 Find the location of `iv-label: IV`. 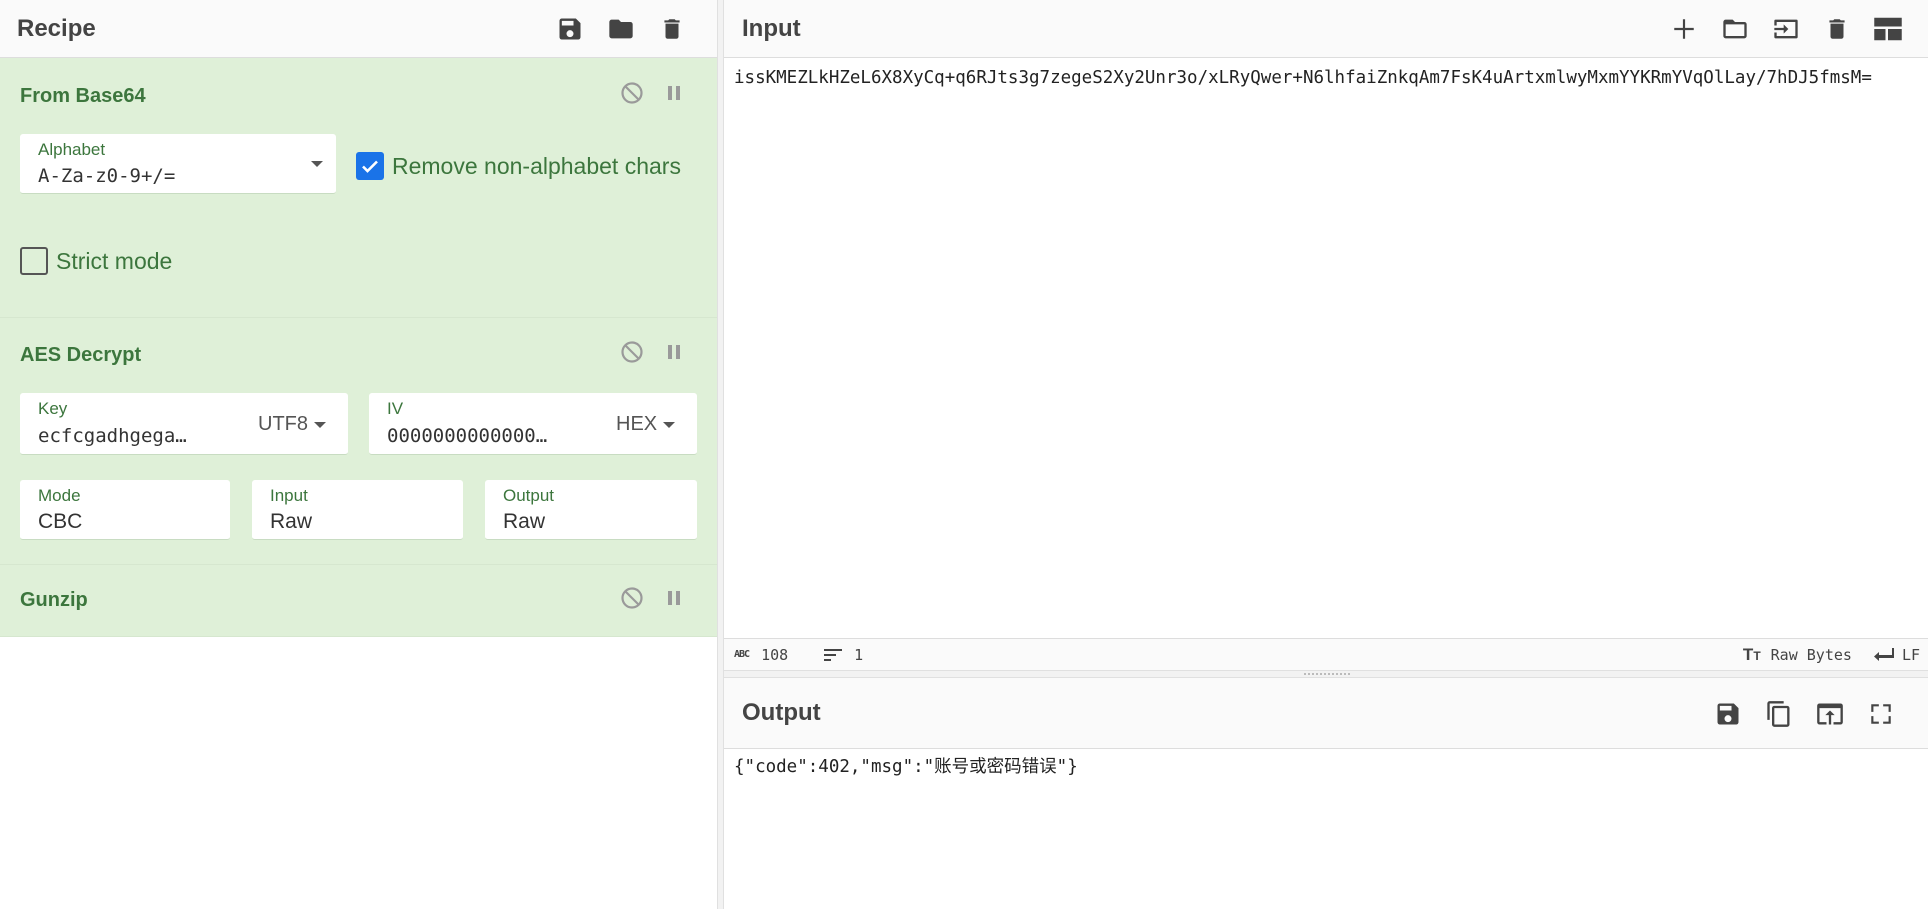

iv-label: IV is located at coordinates (395, 408).